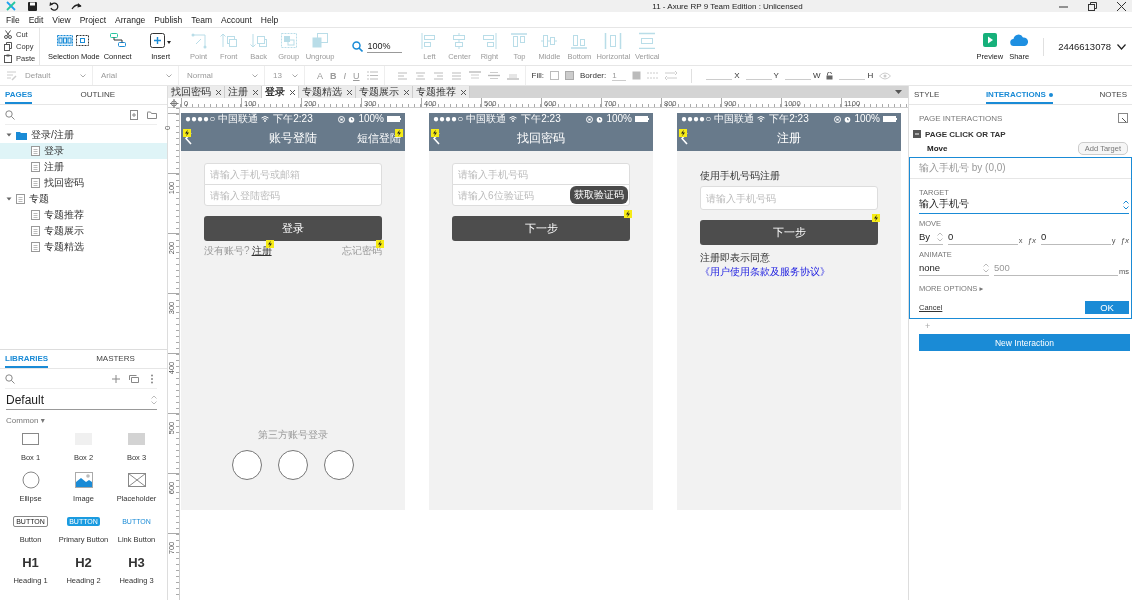 This screenshot has height=600, width=1132. I want to click on ok-button: OK, so click(1107, 307).